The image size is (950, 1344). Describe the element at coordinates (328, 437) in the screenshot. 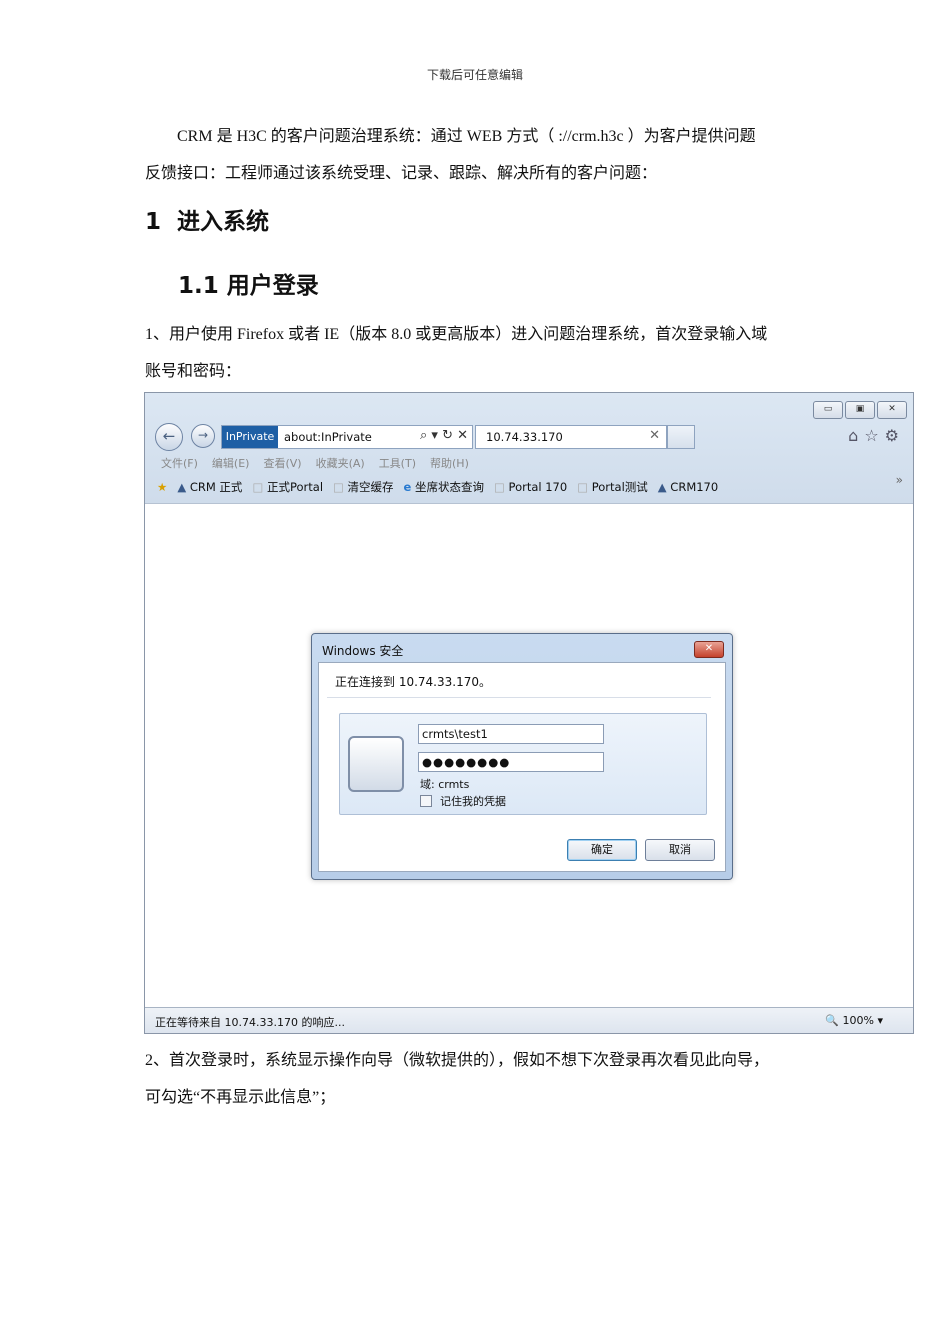

I see `address-text: about:InPrivate` at that location.